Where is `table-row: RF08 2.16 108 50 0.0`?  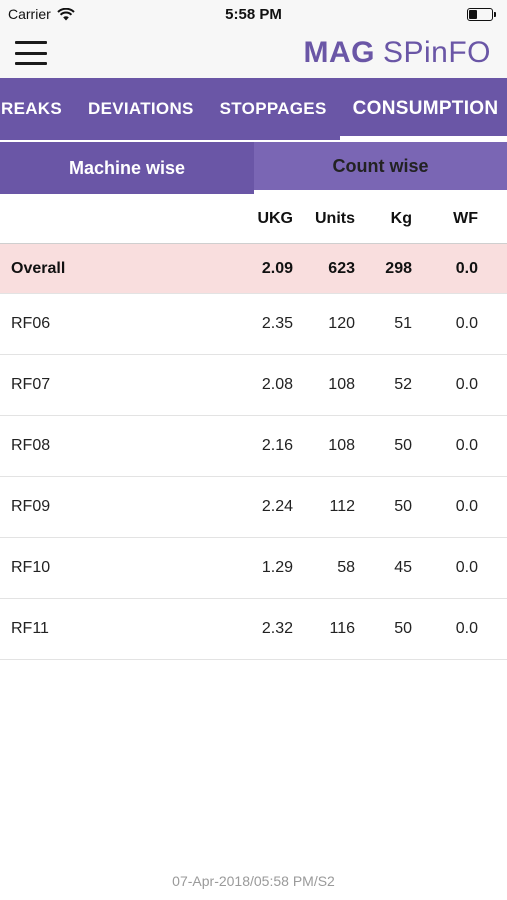
table-row: RF08 2.16 108 50 0.0 is located at coordinates (253, 446).